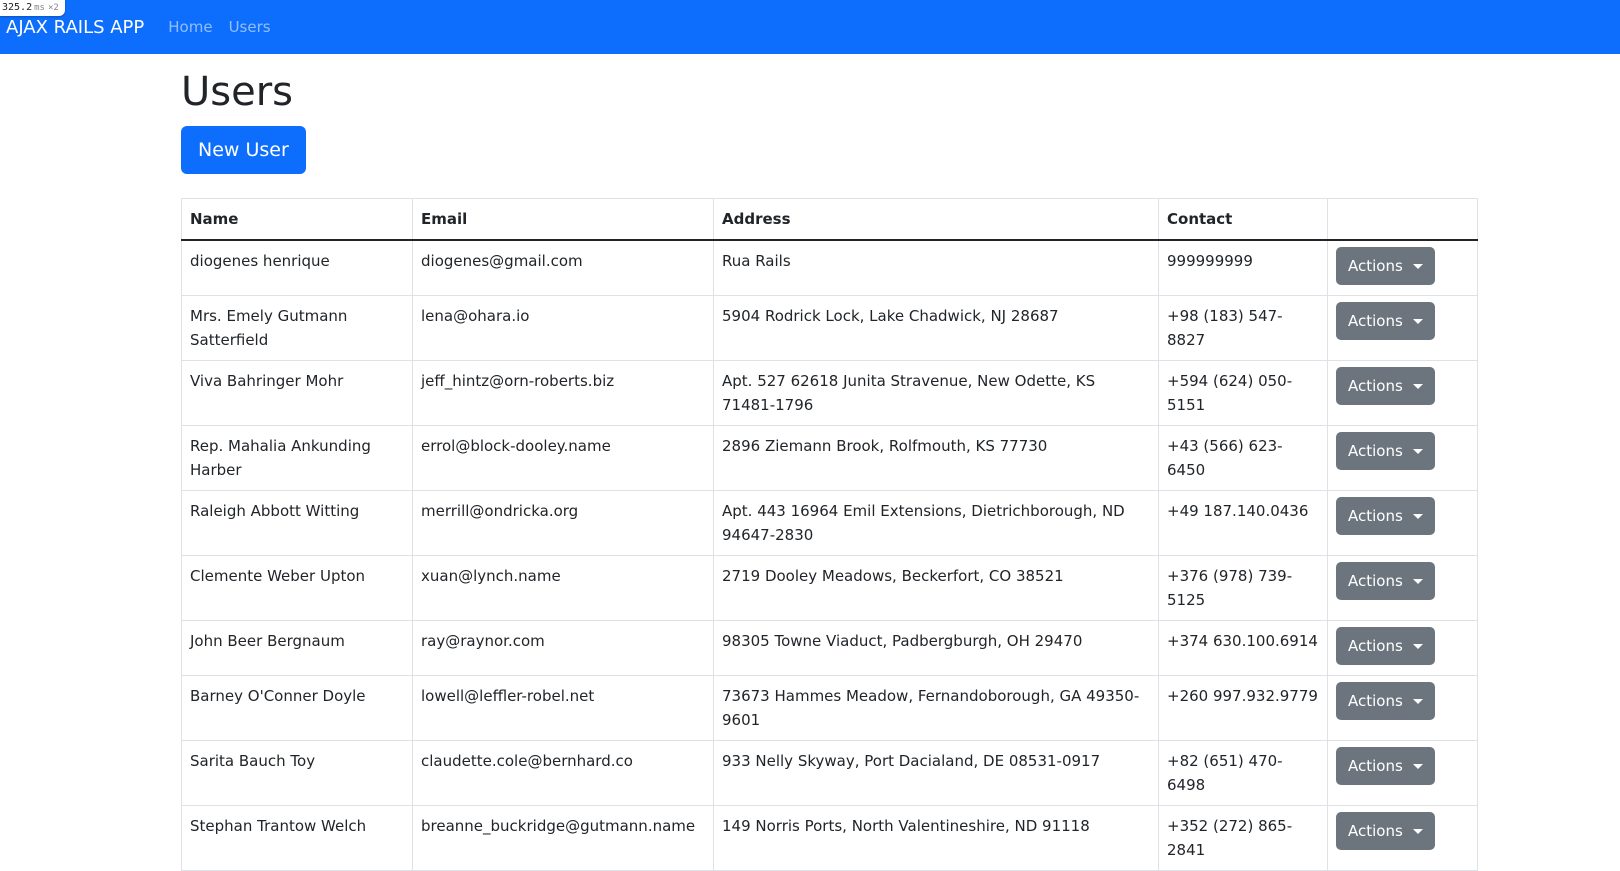 The height and width of the screenshot is (871, 1620). Describe the element at coordinates (1243, 708) in the screenshot. I see `cell-contact: +260 997.932.9779` at that location.